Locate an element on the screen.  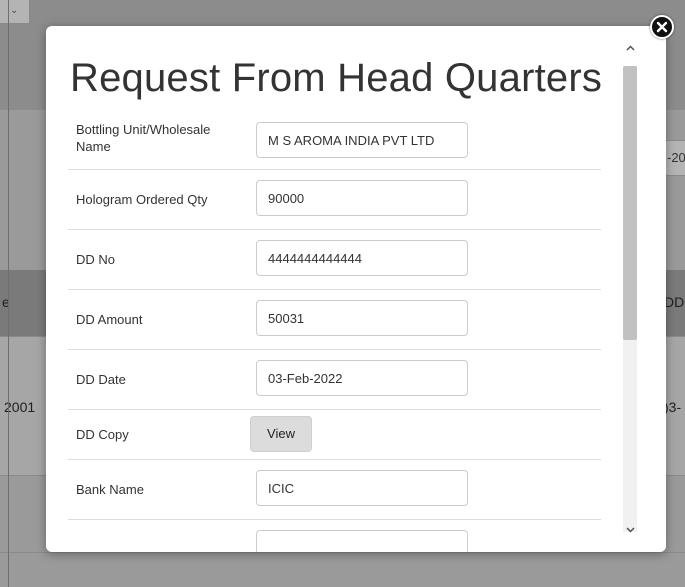
modal-scrollbar is located at coordinates (630, 289).